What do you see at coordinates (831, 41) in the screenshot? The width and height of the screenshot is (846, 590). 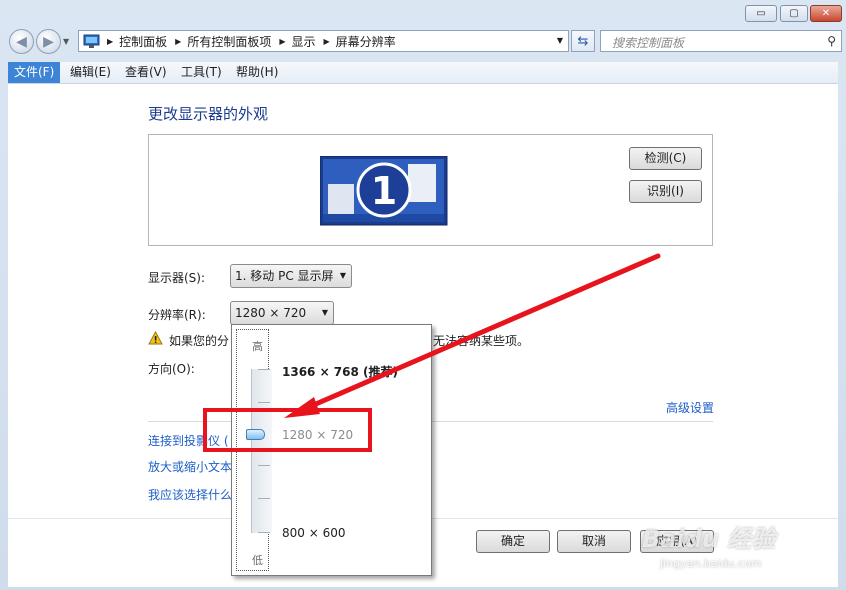 I see `search-icon: ⚲` at bounding box center [831, 41].